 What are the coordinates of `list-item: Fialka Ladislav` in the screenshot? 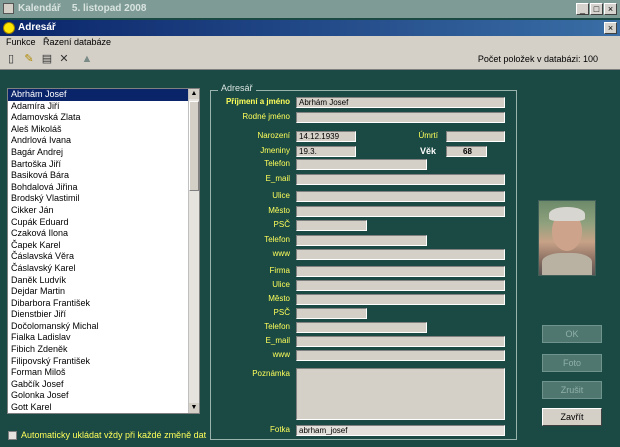 It's located at (101, 338).